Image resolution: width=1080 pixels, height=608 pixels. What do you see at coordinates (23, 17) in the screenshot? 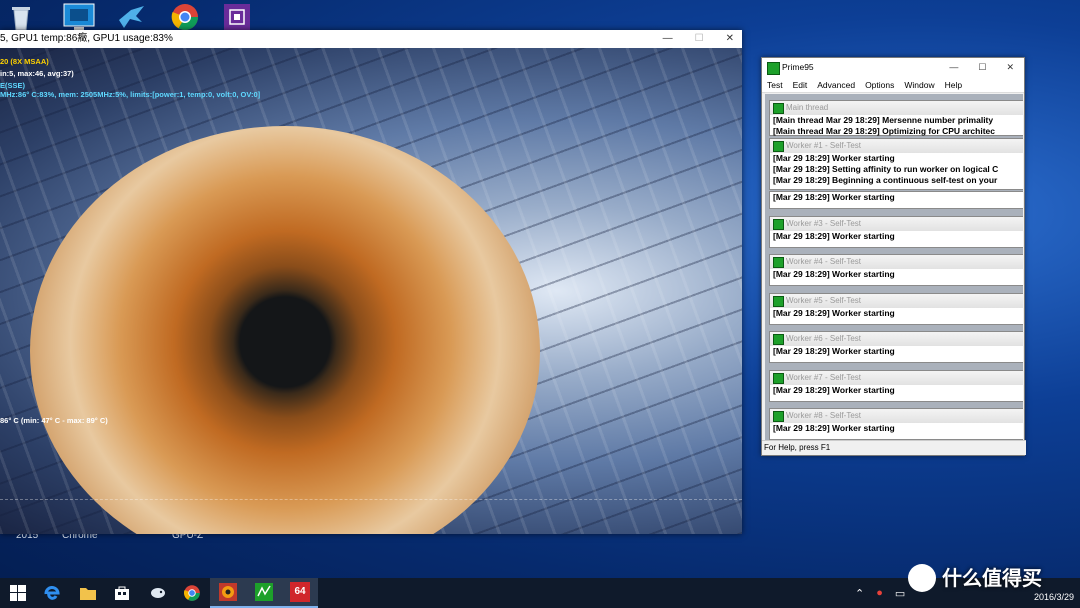
I see `recycle-bin-icon` at bounding box center [23, 17].